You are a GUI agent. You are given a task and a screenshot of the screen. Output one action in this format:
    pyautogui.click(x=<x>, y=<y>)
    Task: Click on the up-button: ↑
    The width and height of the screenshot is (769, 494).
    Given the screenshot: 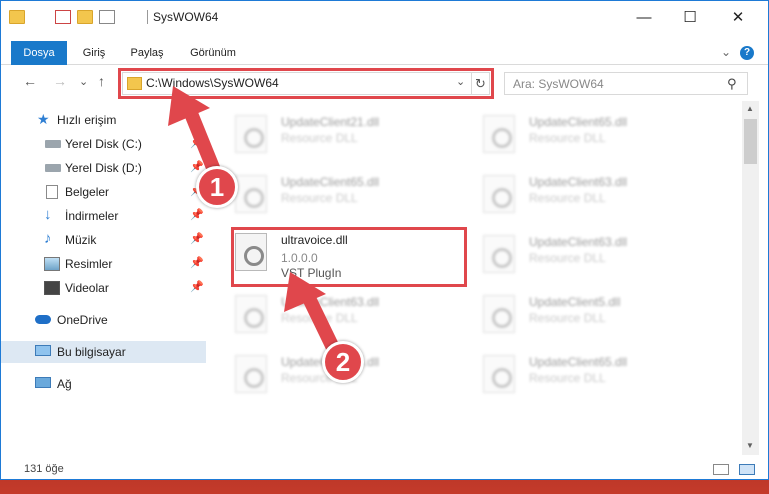 What is the action you would take?
    pyautogui.click(x=101, y=83)
    